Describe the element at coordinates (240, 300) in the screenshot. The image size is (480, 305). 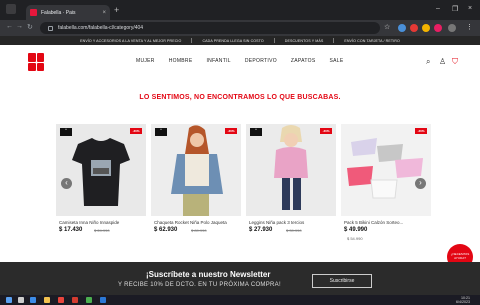
I see `os-taskbar: 10:21 6/4/2023` at that location.